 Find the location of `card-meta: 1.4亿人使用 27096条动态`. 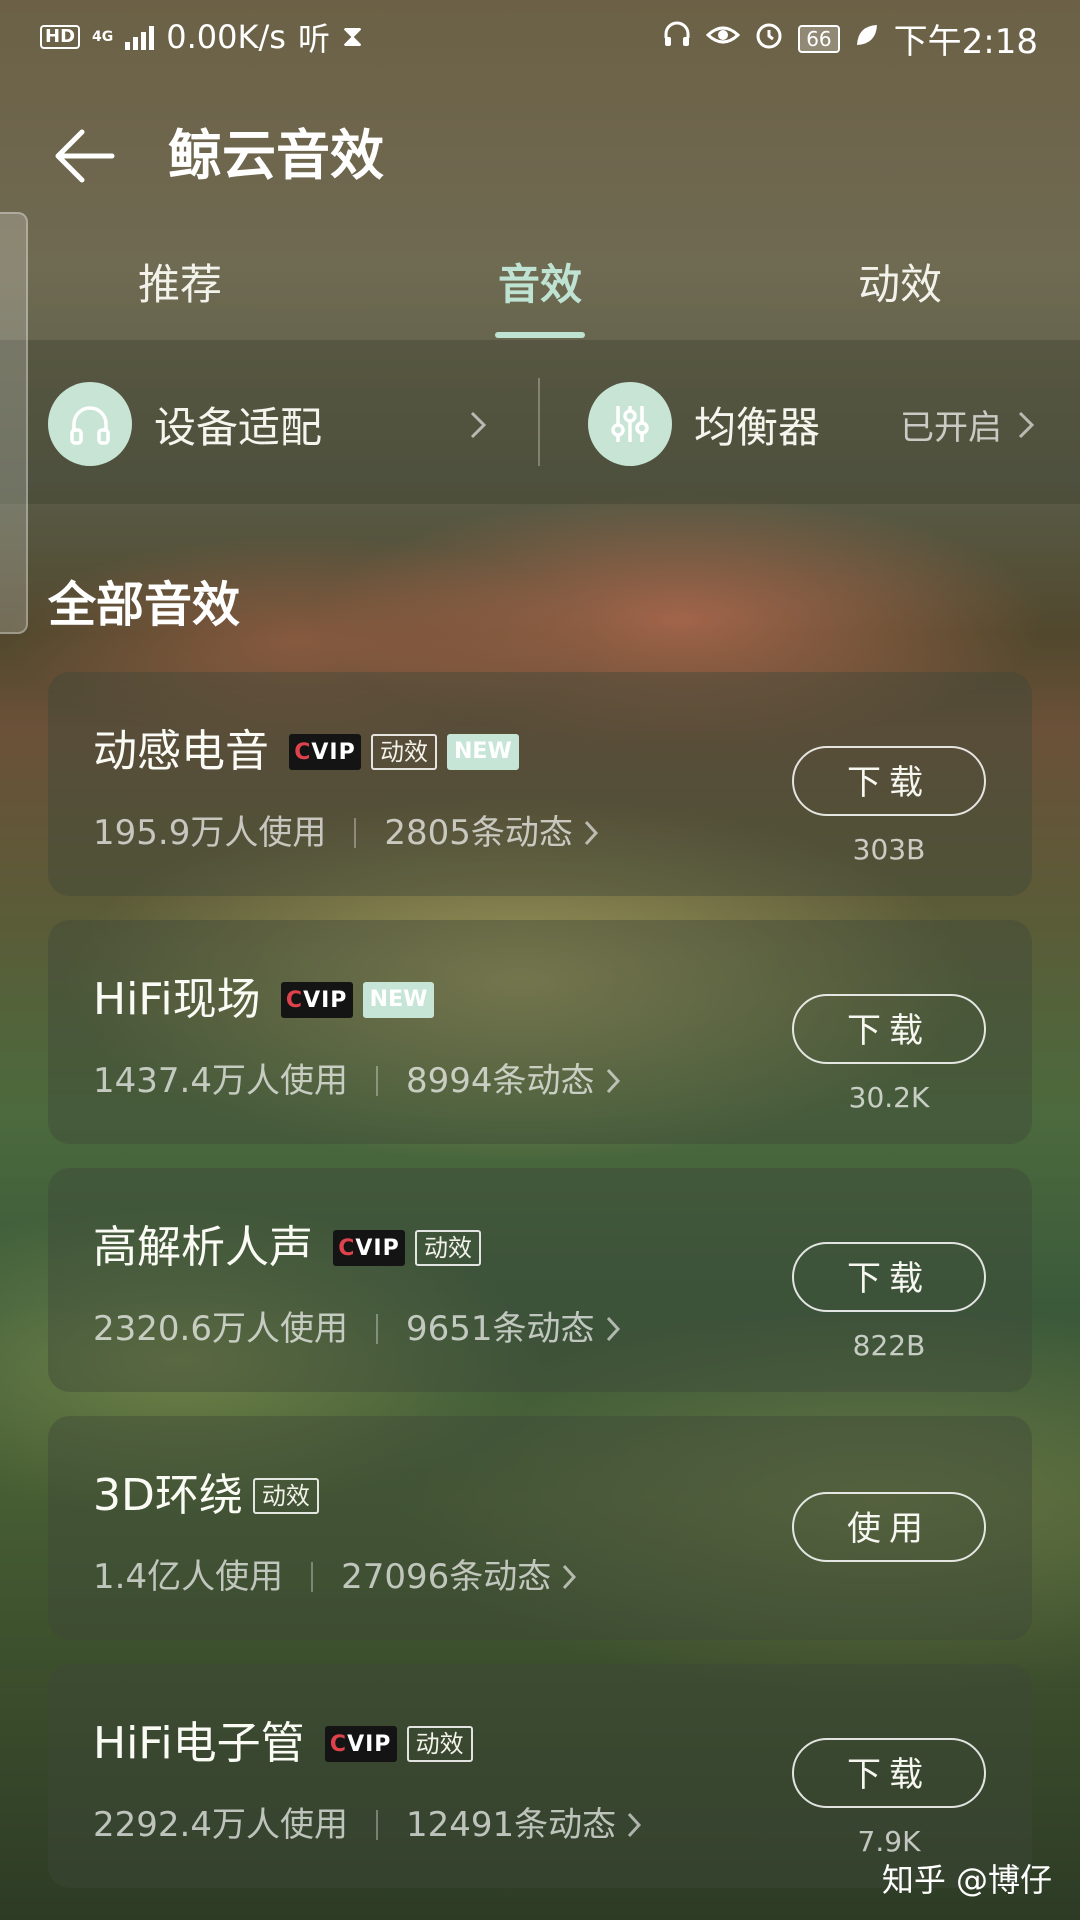

card-meta: 1.4亿人使用 27096条动态 is located at coordinates (335, 1577).